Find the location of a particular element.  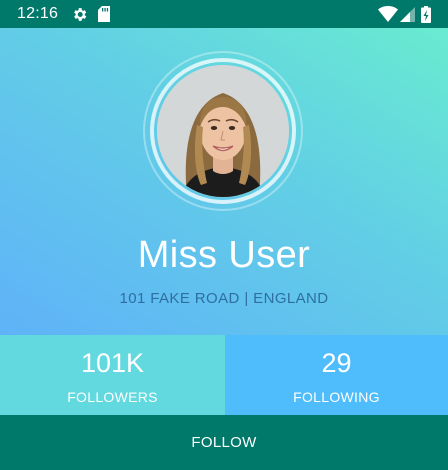

following-stat: 29 FOLLOWING is located at coordinates (336, 375).